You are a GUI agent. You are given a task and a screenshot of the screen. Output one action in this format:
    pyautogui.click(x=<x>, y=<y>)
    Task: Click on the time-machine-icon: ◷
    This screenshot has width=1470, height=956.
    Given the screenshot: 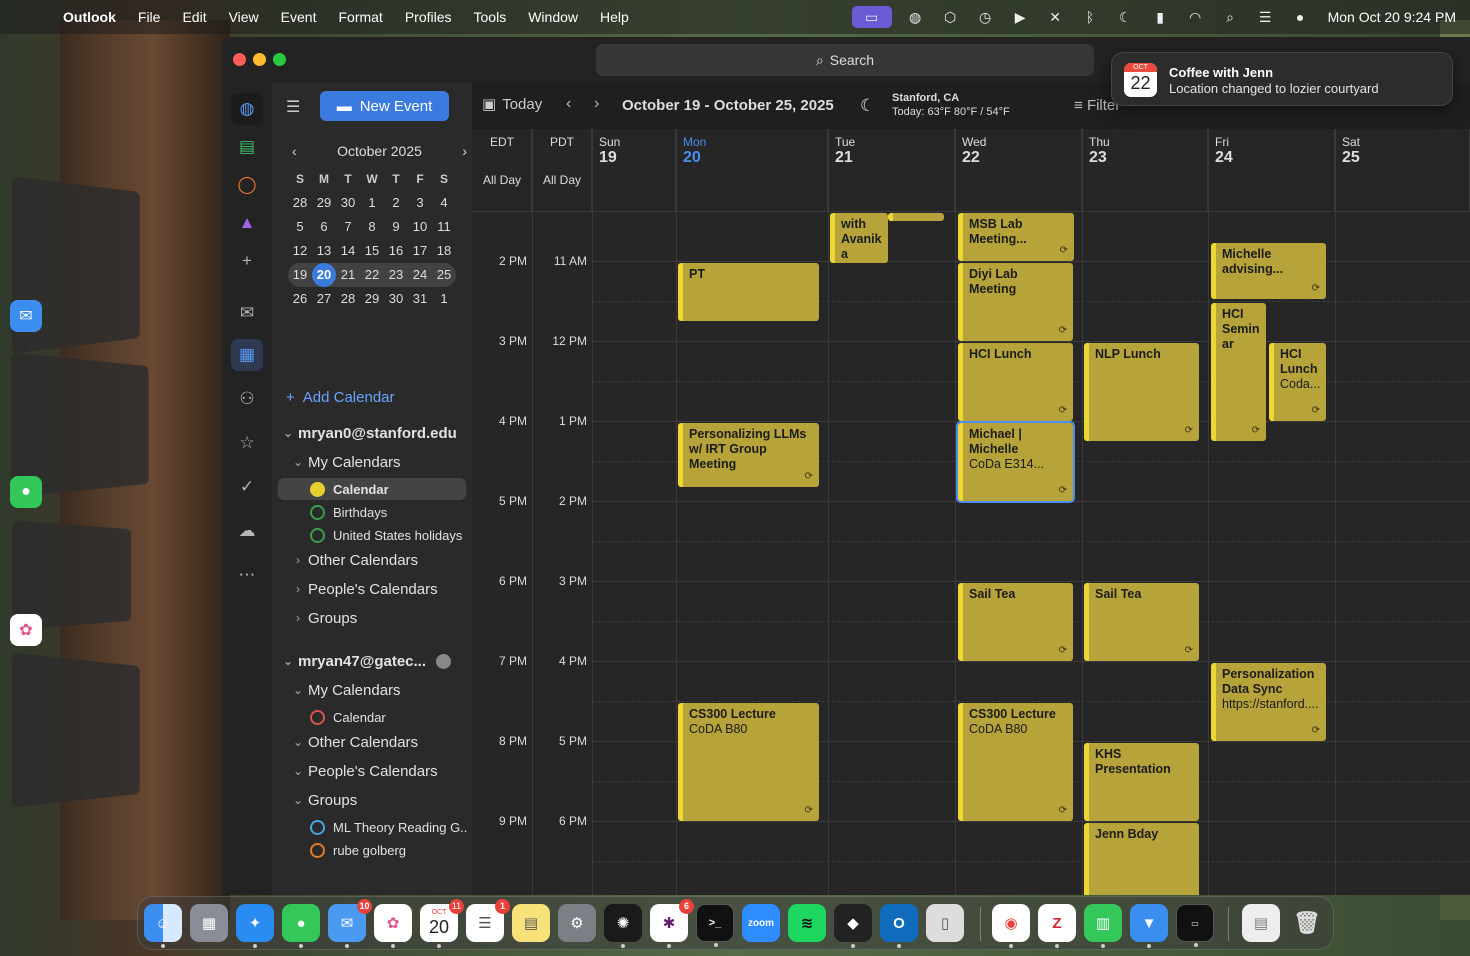 What is the action you would take?
    pyautogui.click(x=985, y=17)
    